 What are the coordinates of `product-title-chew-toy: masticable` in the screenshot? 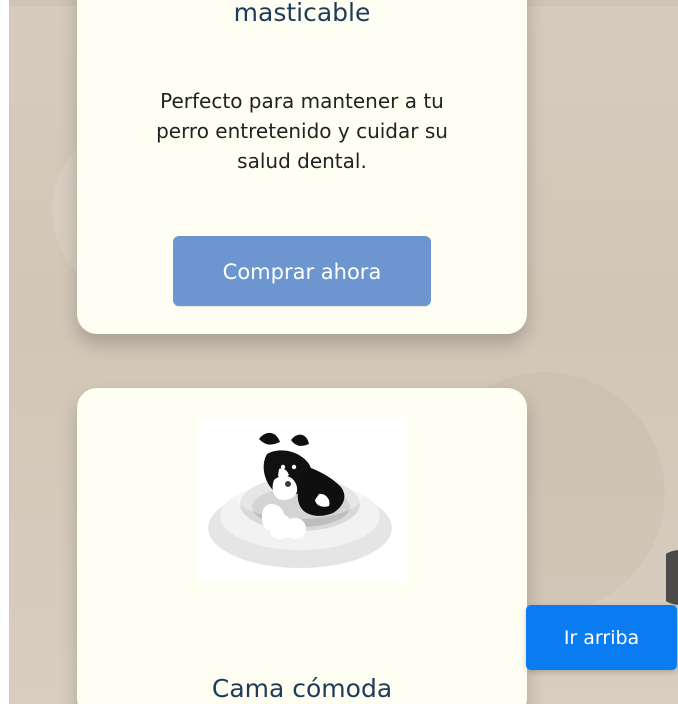 It's located at (302, 13).